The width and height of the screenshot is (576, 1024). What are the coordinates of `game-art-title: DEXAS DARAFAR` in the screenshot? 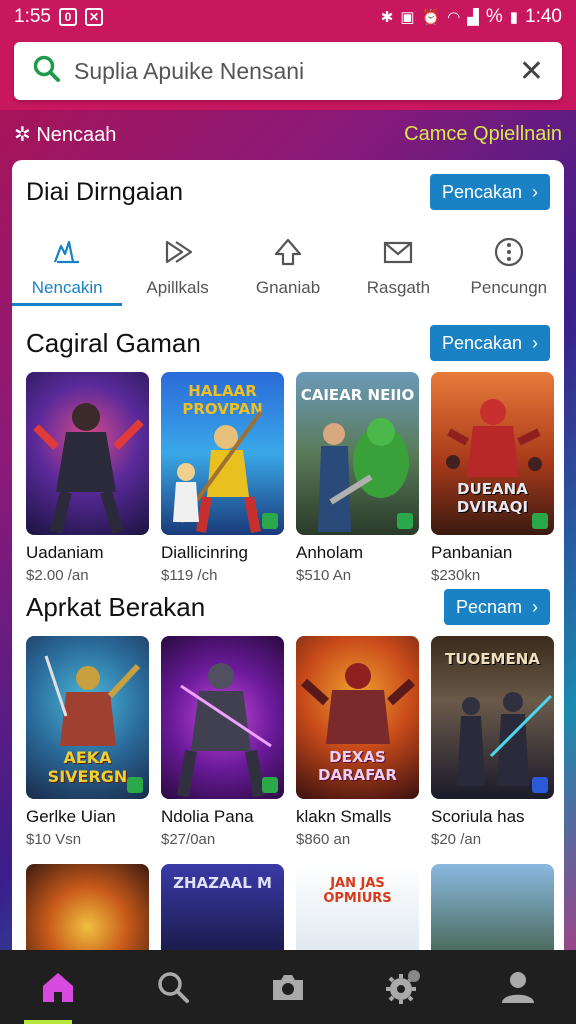 It's located at (357, 766).